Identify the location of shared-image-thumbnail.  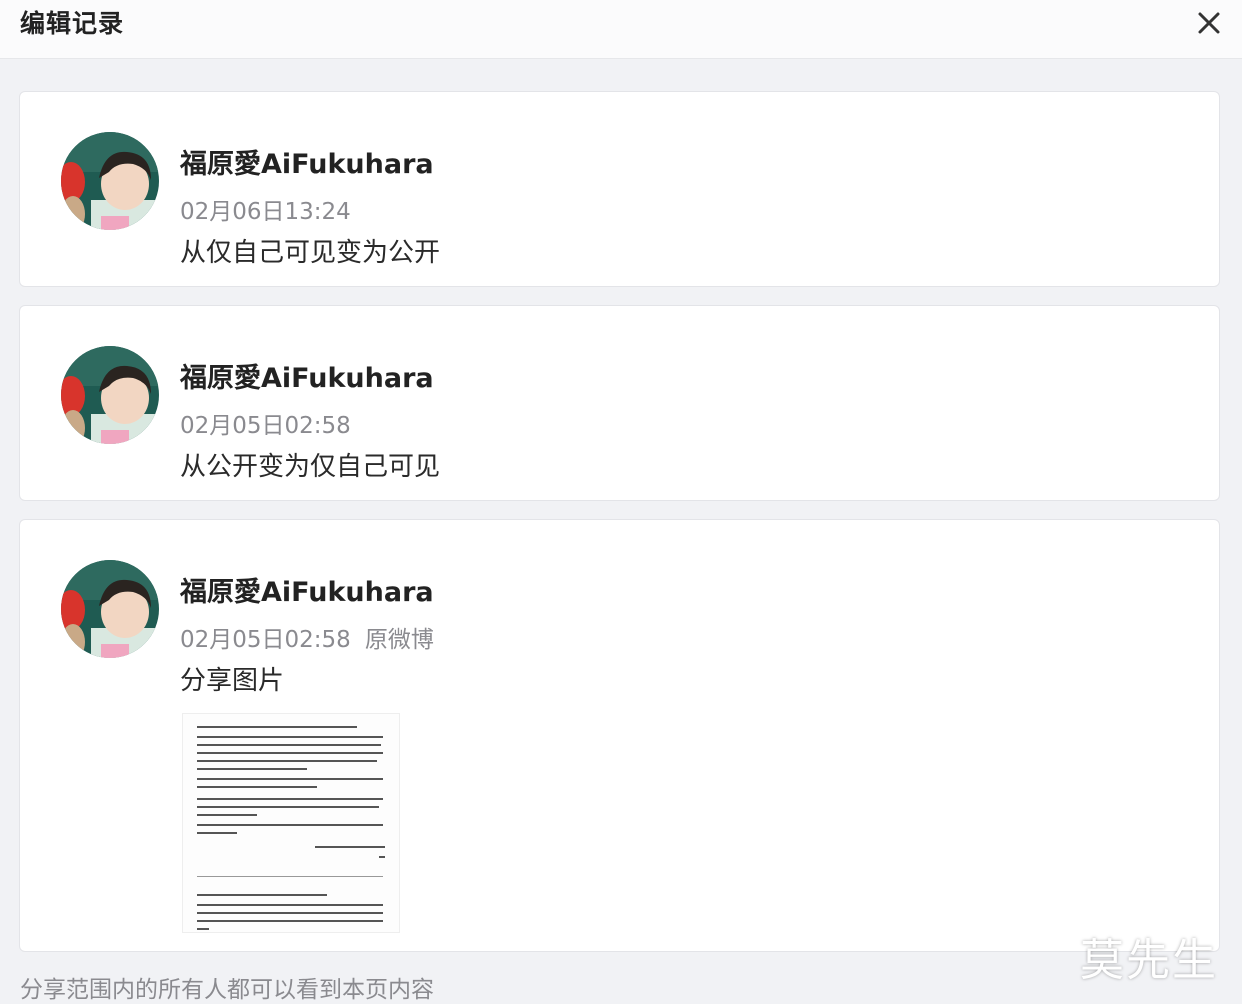
(291, 823).